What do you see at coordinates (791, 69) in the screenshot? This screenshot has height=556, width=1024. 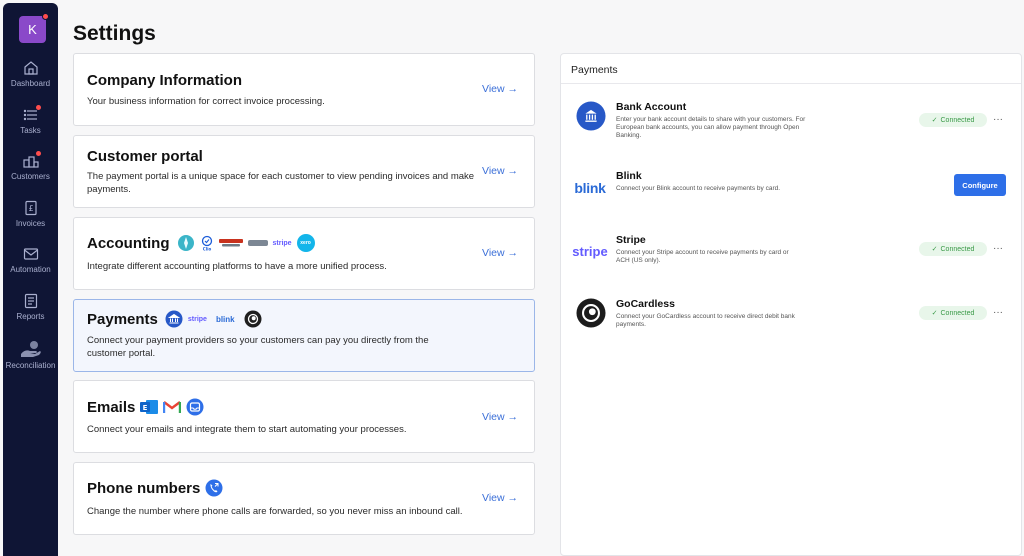 I see `panel-header: Payments` at bounding box center [791, 69].